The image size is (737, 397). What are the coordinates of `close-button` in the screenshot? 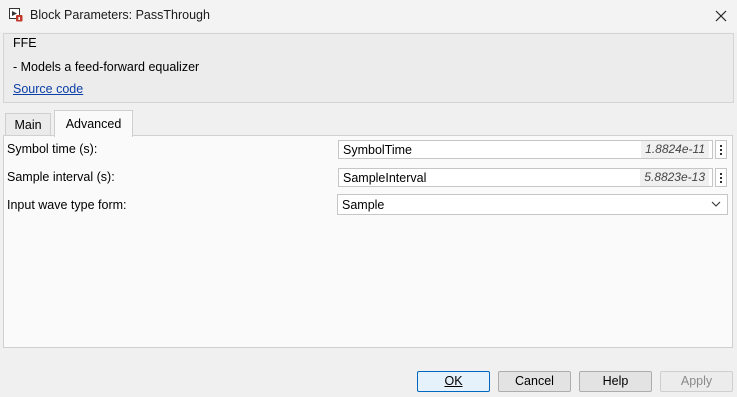 It's located at (721, 16).